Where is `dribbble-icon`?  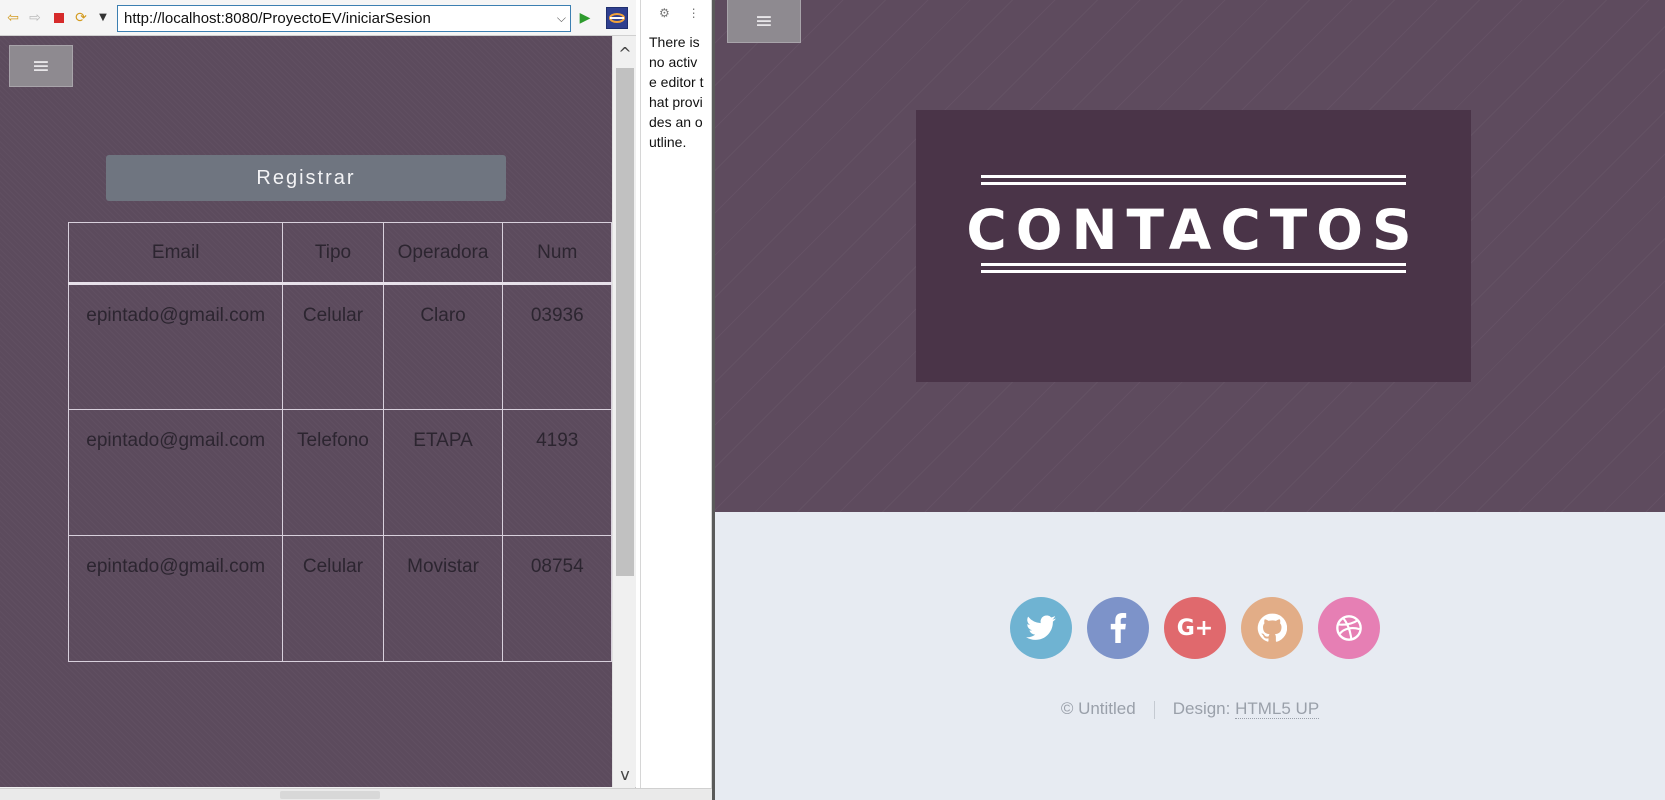 dribbble-icon is located at coordinates (1349, 628).